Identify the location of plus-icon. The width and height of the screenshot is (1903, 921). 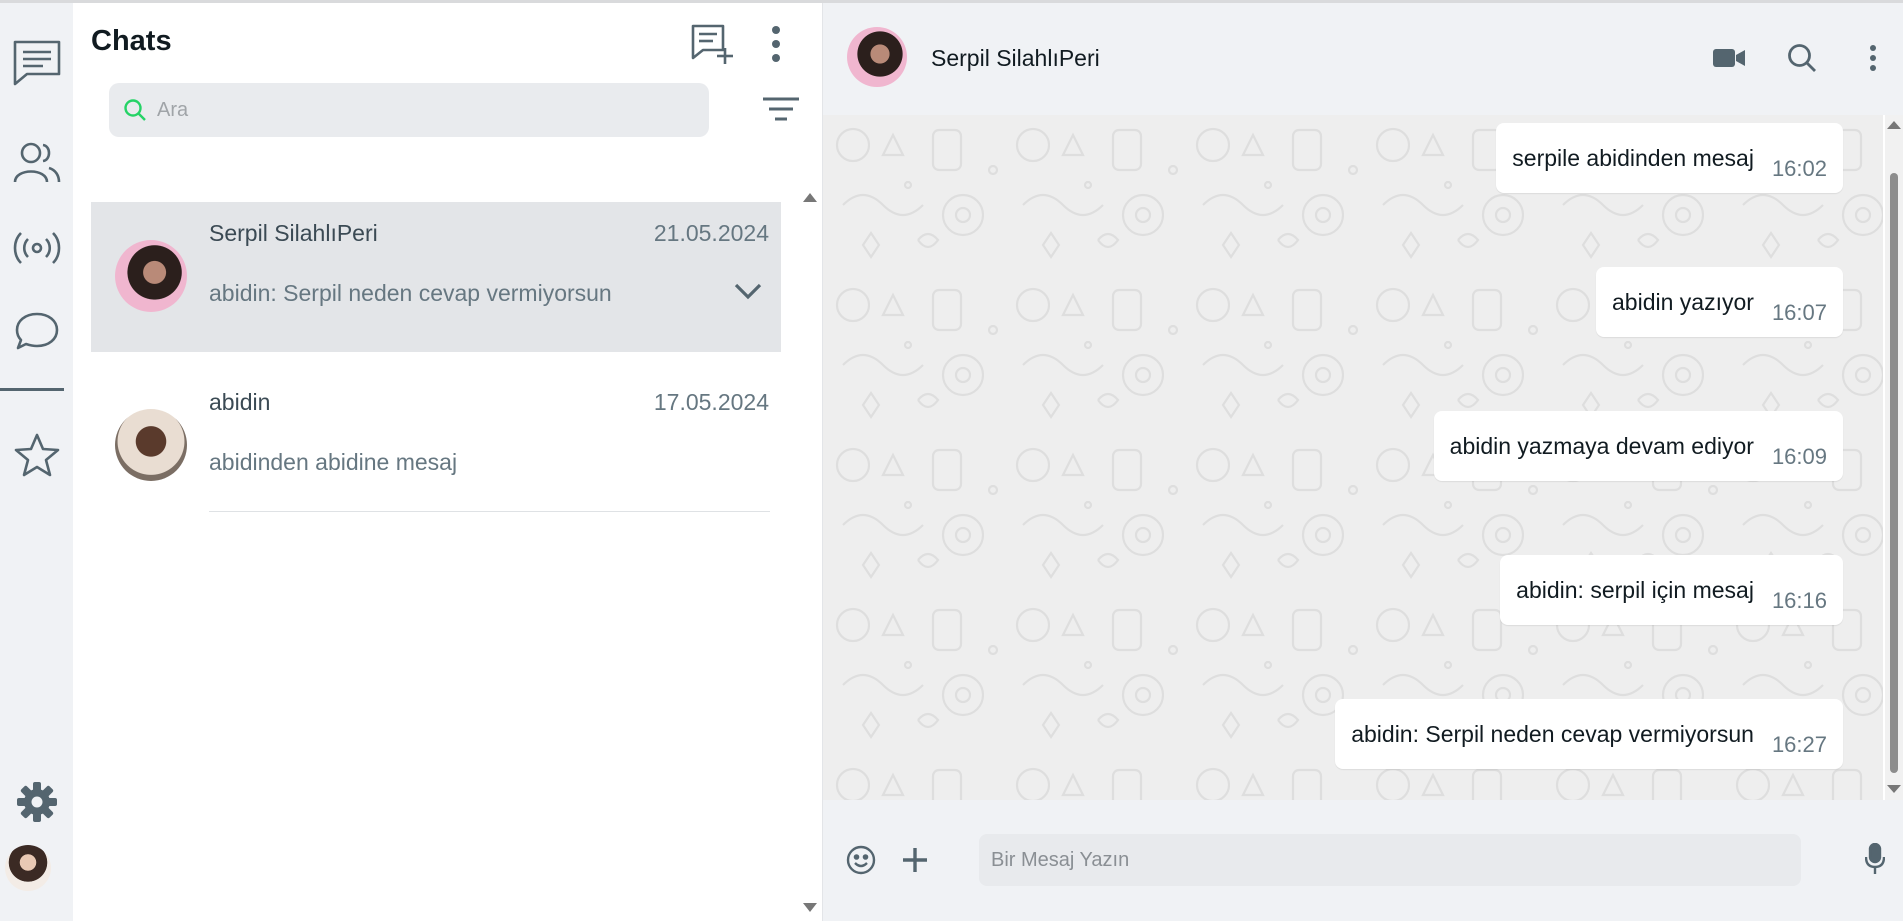
(915, 860).